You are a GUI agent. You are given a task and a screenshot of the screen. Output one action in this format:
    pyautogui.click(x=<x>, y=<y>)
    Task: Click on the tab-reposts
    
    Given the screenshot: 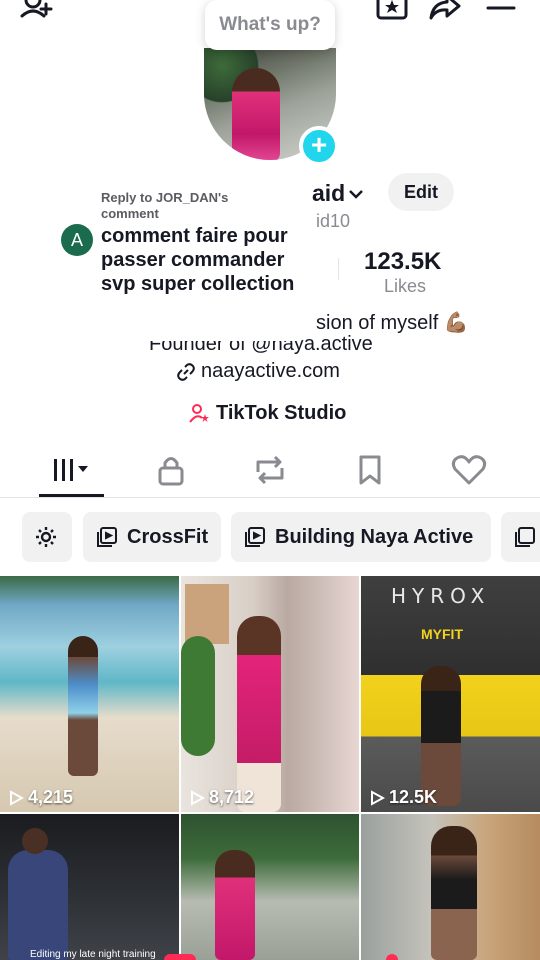 What is the action you would take?
    pyautogui.click(x=270, y=470)
    